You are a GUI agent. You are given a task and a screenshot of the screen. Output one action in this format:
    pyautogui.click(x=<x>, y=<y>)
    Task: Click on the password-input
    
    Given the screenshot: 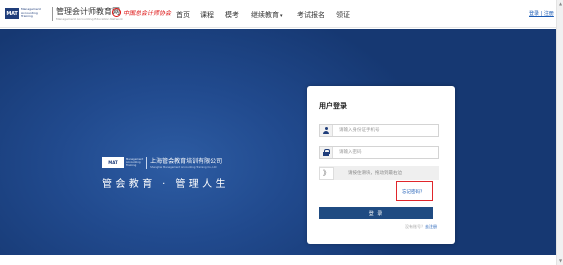 What is the action you would take?
    pyautogui.click(x=385, y=152)
    